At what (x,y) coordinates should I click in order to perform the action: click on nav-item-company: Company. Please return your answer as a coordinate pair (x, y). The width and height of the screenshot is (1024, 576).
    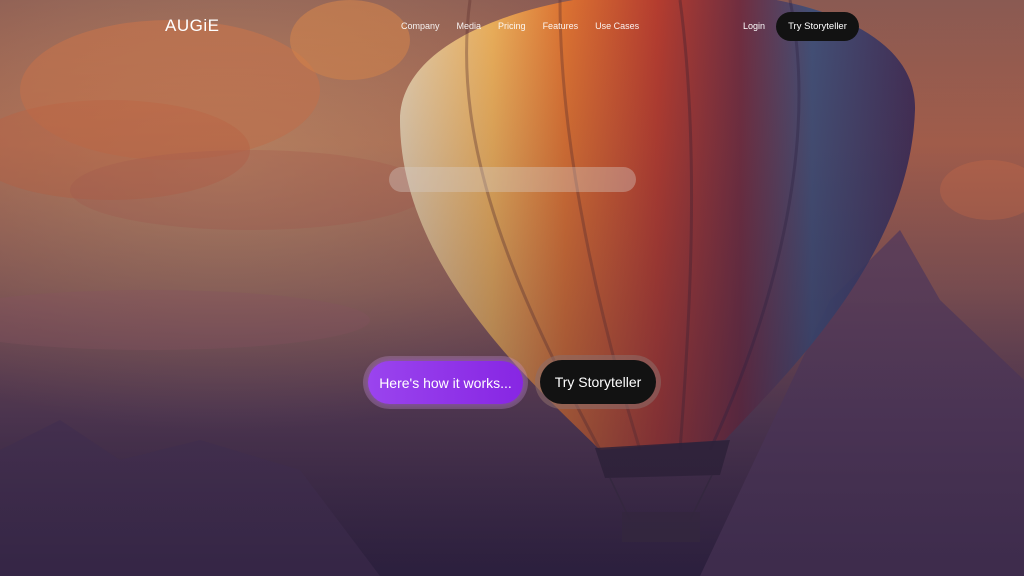
    Looking at the image, I should click on (420, 26).